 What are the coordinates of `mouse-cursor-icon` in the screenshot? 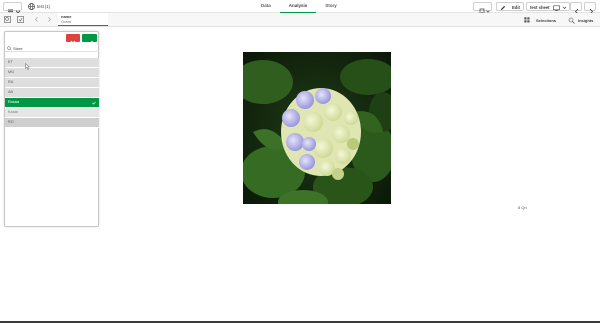 It's located at (27, 66).